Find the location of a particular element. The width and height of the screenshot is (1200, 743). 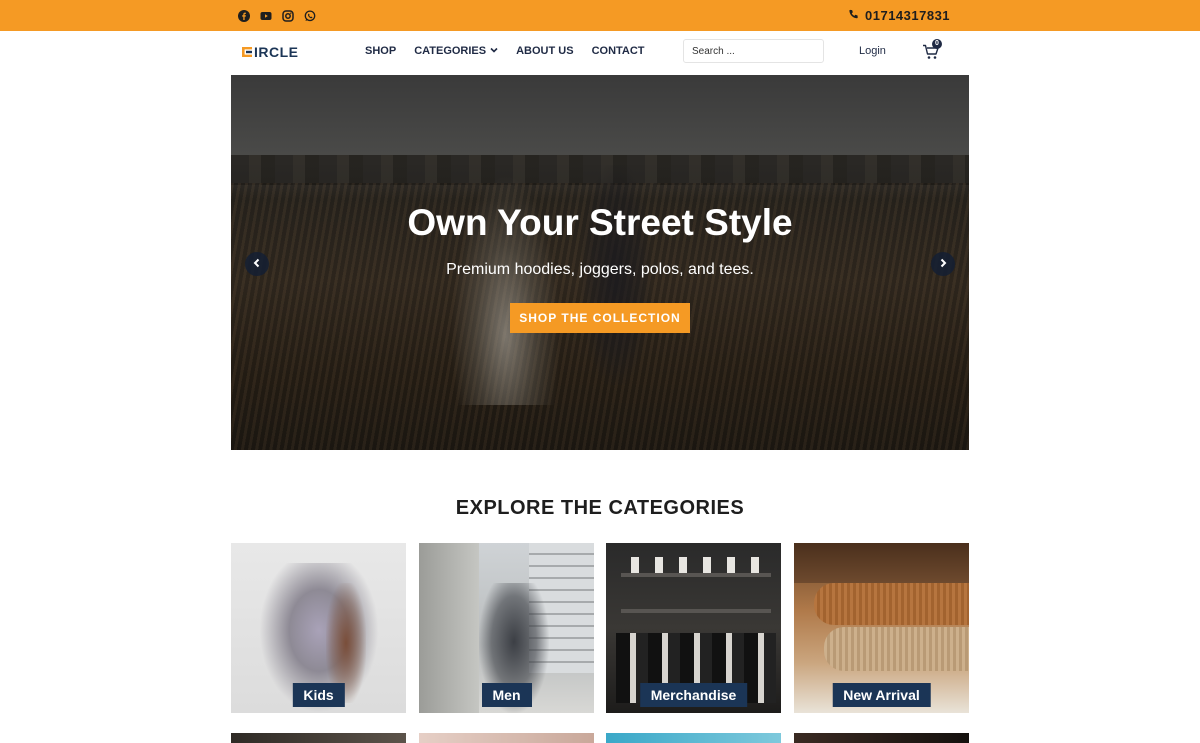

category-card-merchandise: Merchandise is located at coordinates (693, 628).